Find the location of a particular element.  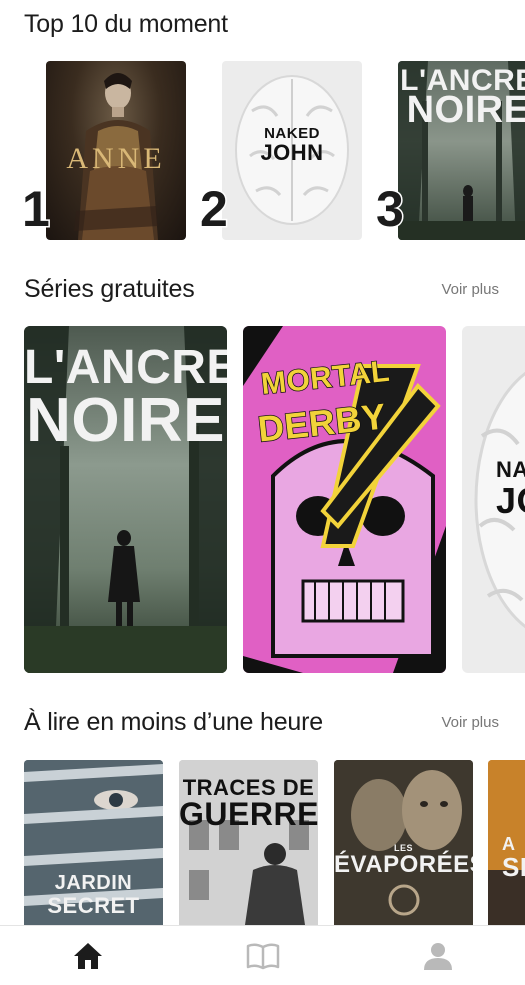

cover-title-line1: JARDIN is located at coordinates (93, 883).